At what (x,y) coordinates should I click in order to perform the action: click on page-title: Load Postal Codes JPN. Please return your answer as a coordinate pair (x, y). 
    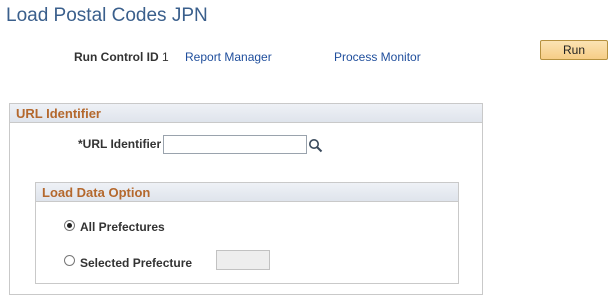
    Looking at the image, I should click on (107, 15).